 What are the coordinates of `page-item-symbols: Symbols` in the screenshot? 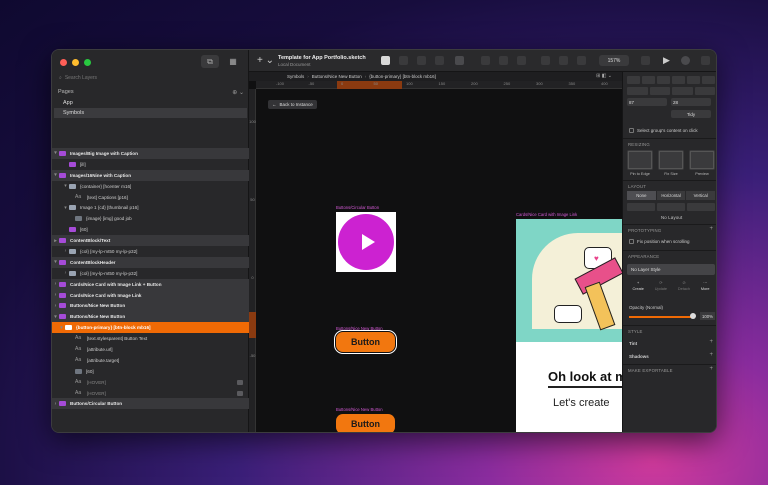 It's located at (150, 113).